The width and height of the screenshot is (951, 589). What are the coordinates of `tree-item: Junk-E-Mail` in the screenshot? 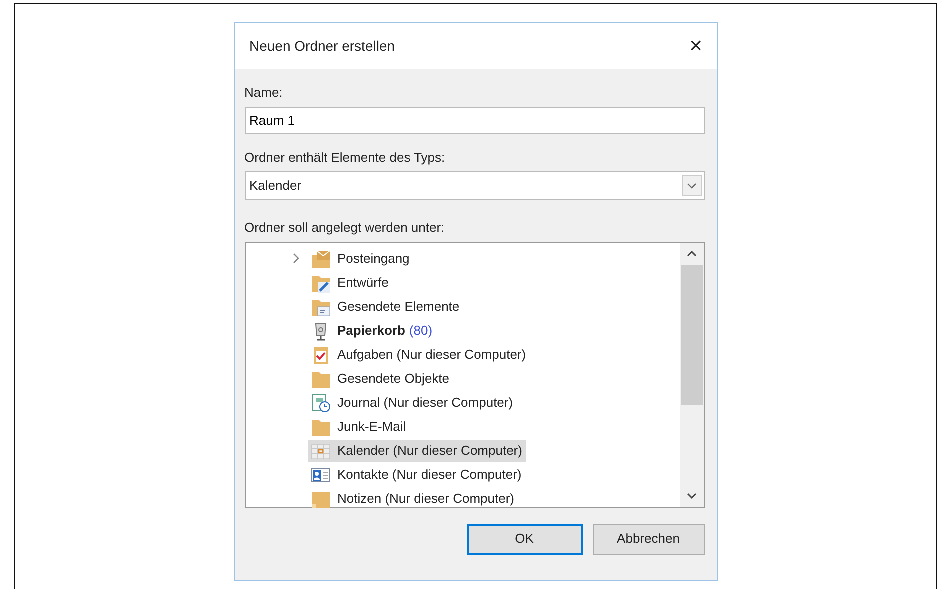 It's located at (359, 427).